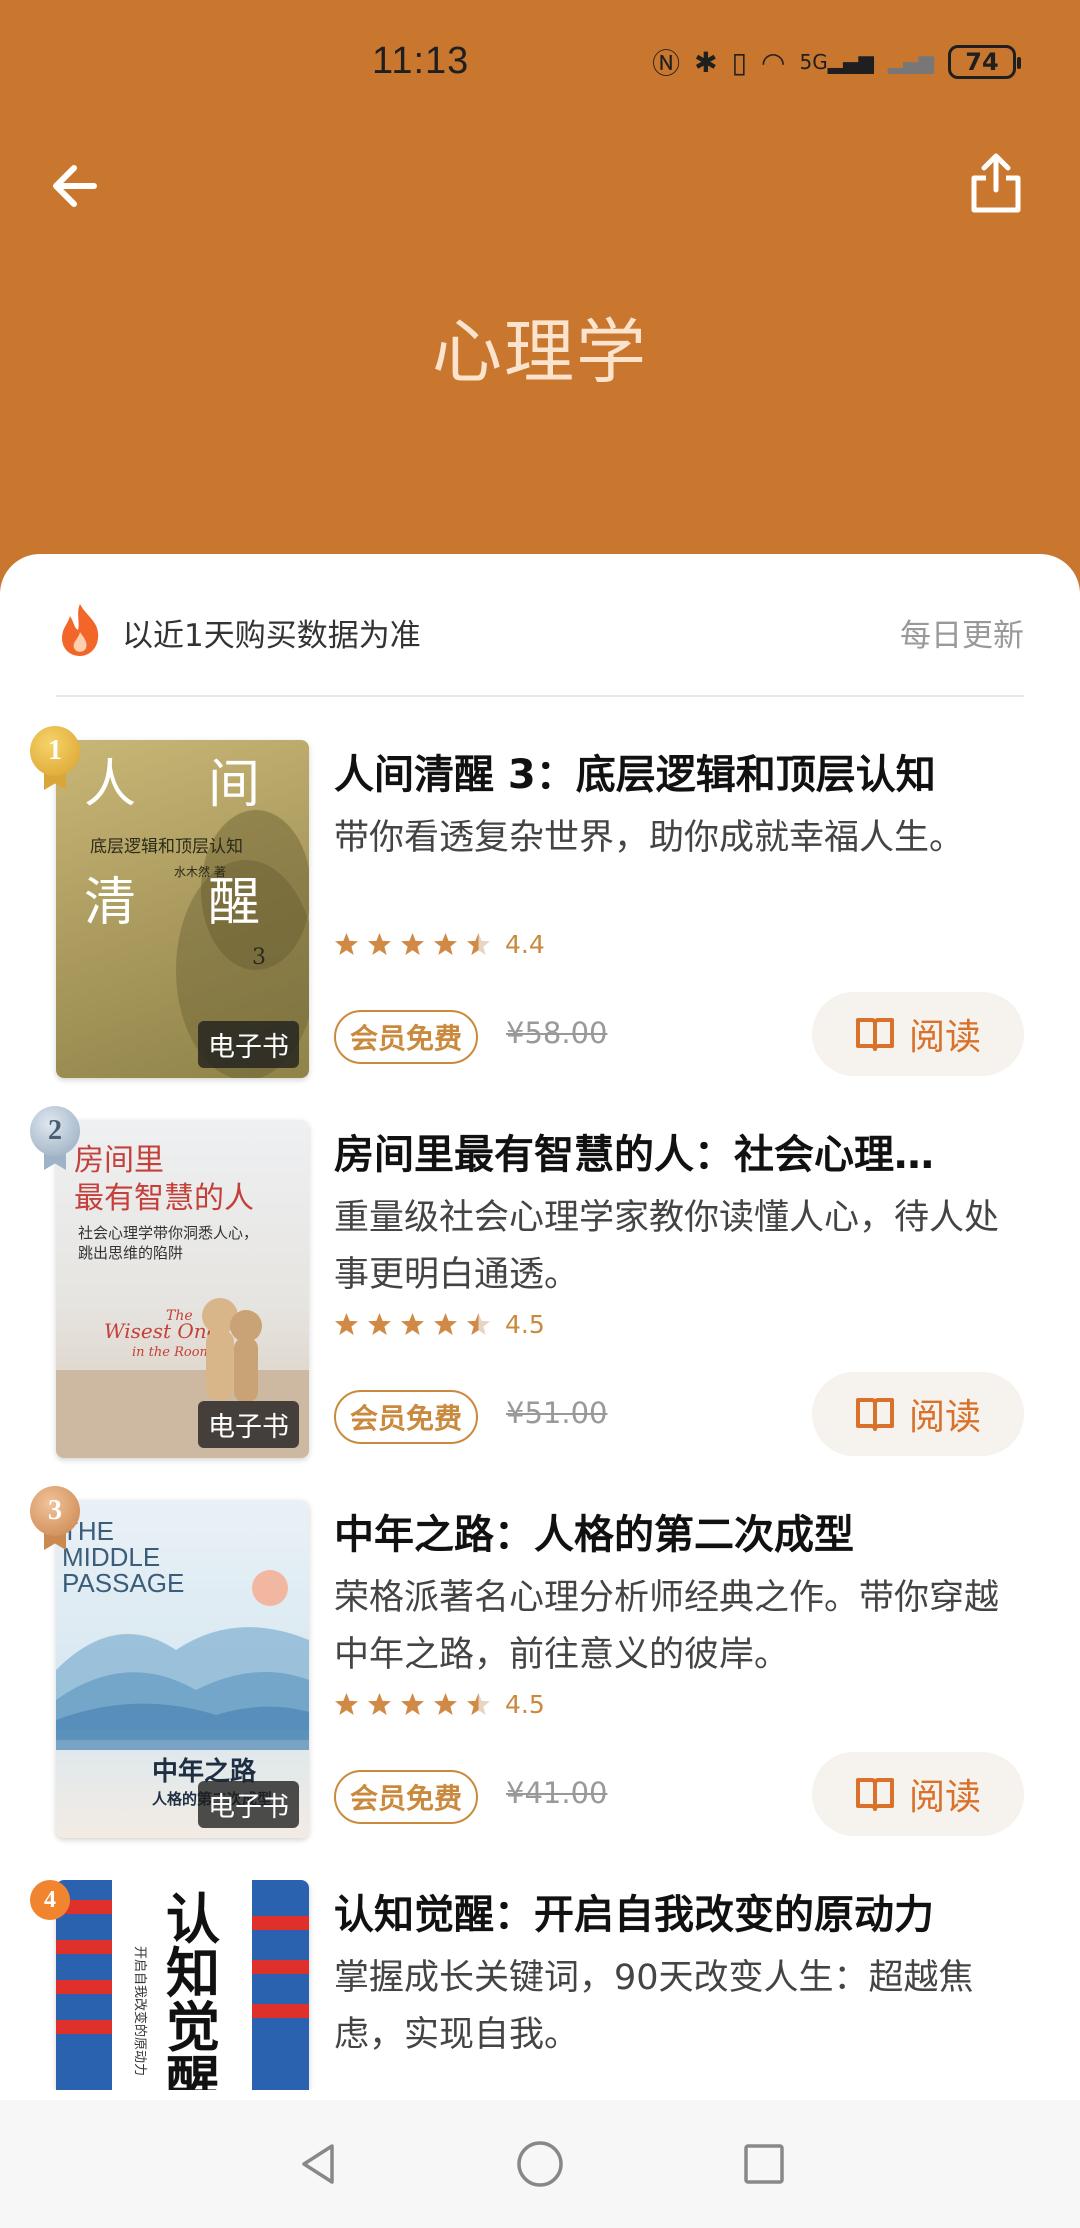 The image size is (1080, 2228). Describe the element at coordinates (55, 759) in the screenshot. I see `rank-badge: 1` at that location.